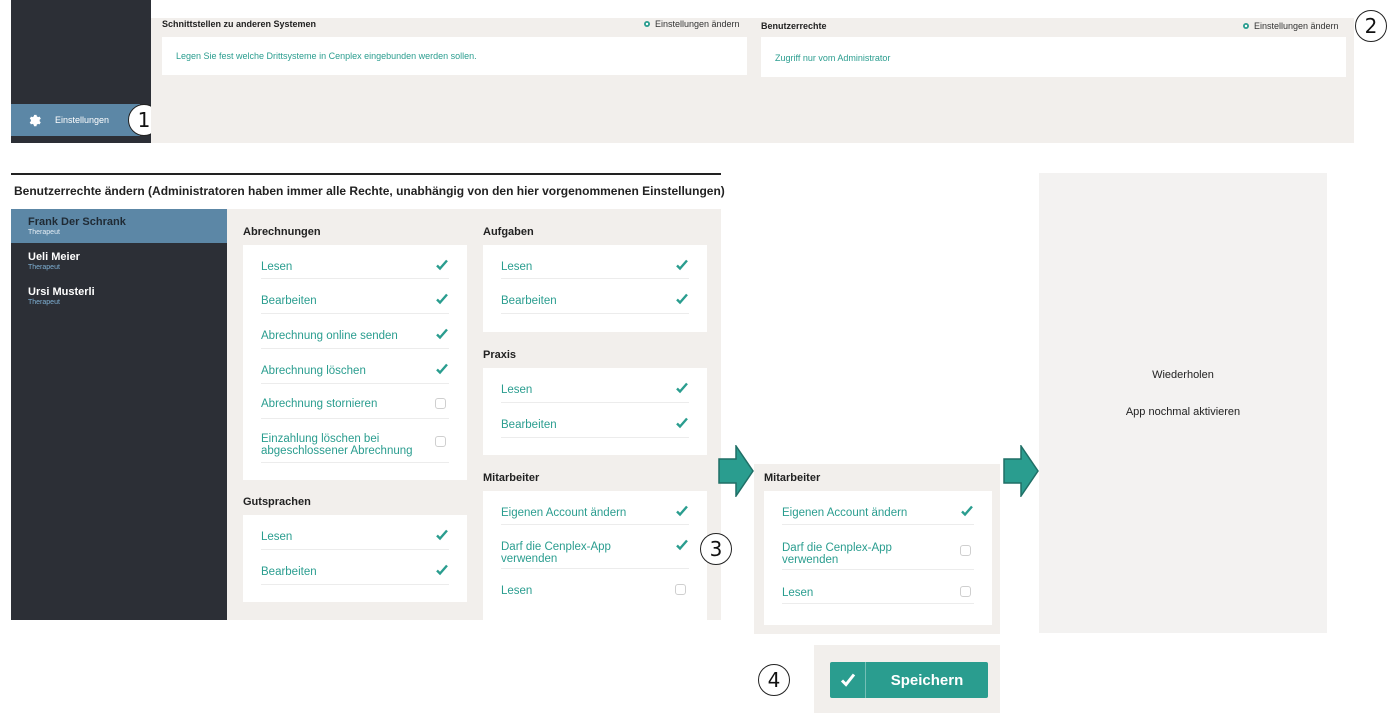 Image resolution: width=1397 pixels, height=723 pixels. Describe the element at coordinates (500, 355) in the screenshot. I see `group-title-praxis: Praxis` at that location.